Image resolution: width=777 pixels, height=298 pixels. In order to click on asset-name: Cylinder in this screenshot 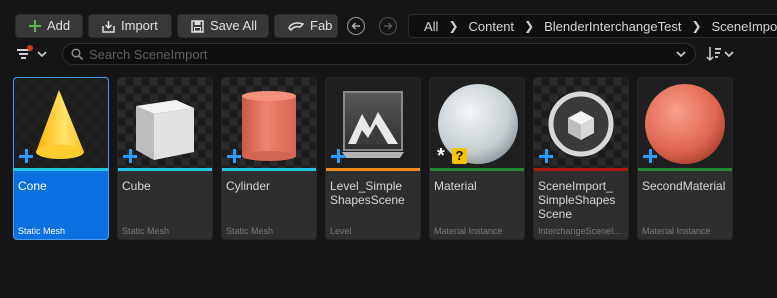, I will do `click(248, 186)`.